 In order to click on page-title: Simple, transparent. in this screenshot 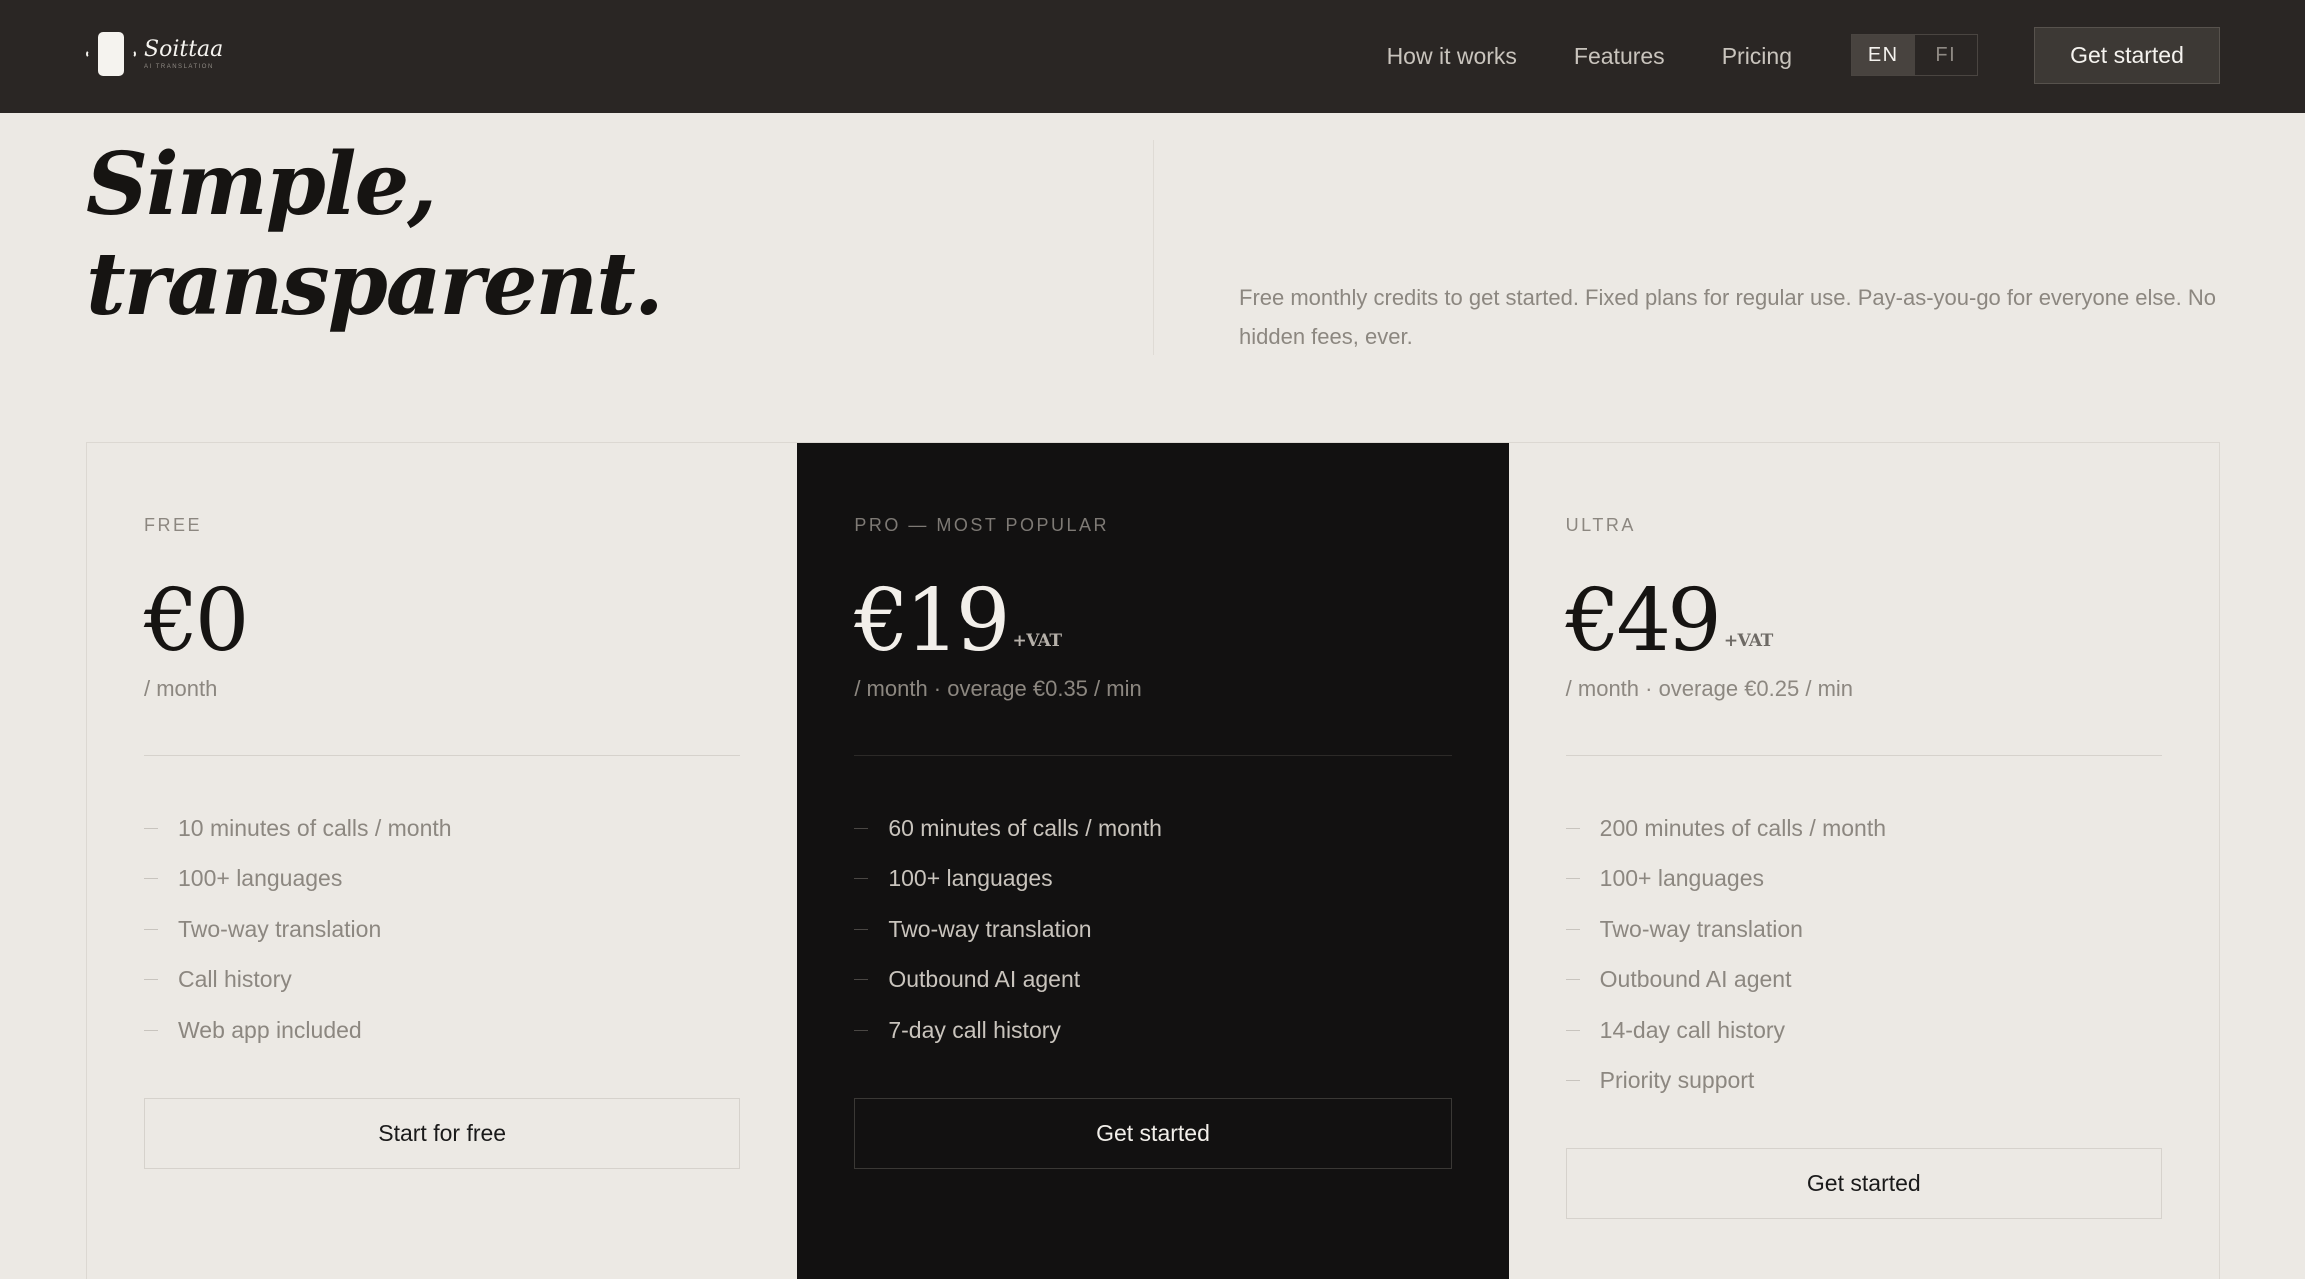, I will do `click(375, 234)`.